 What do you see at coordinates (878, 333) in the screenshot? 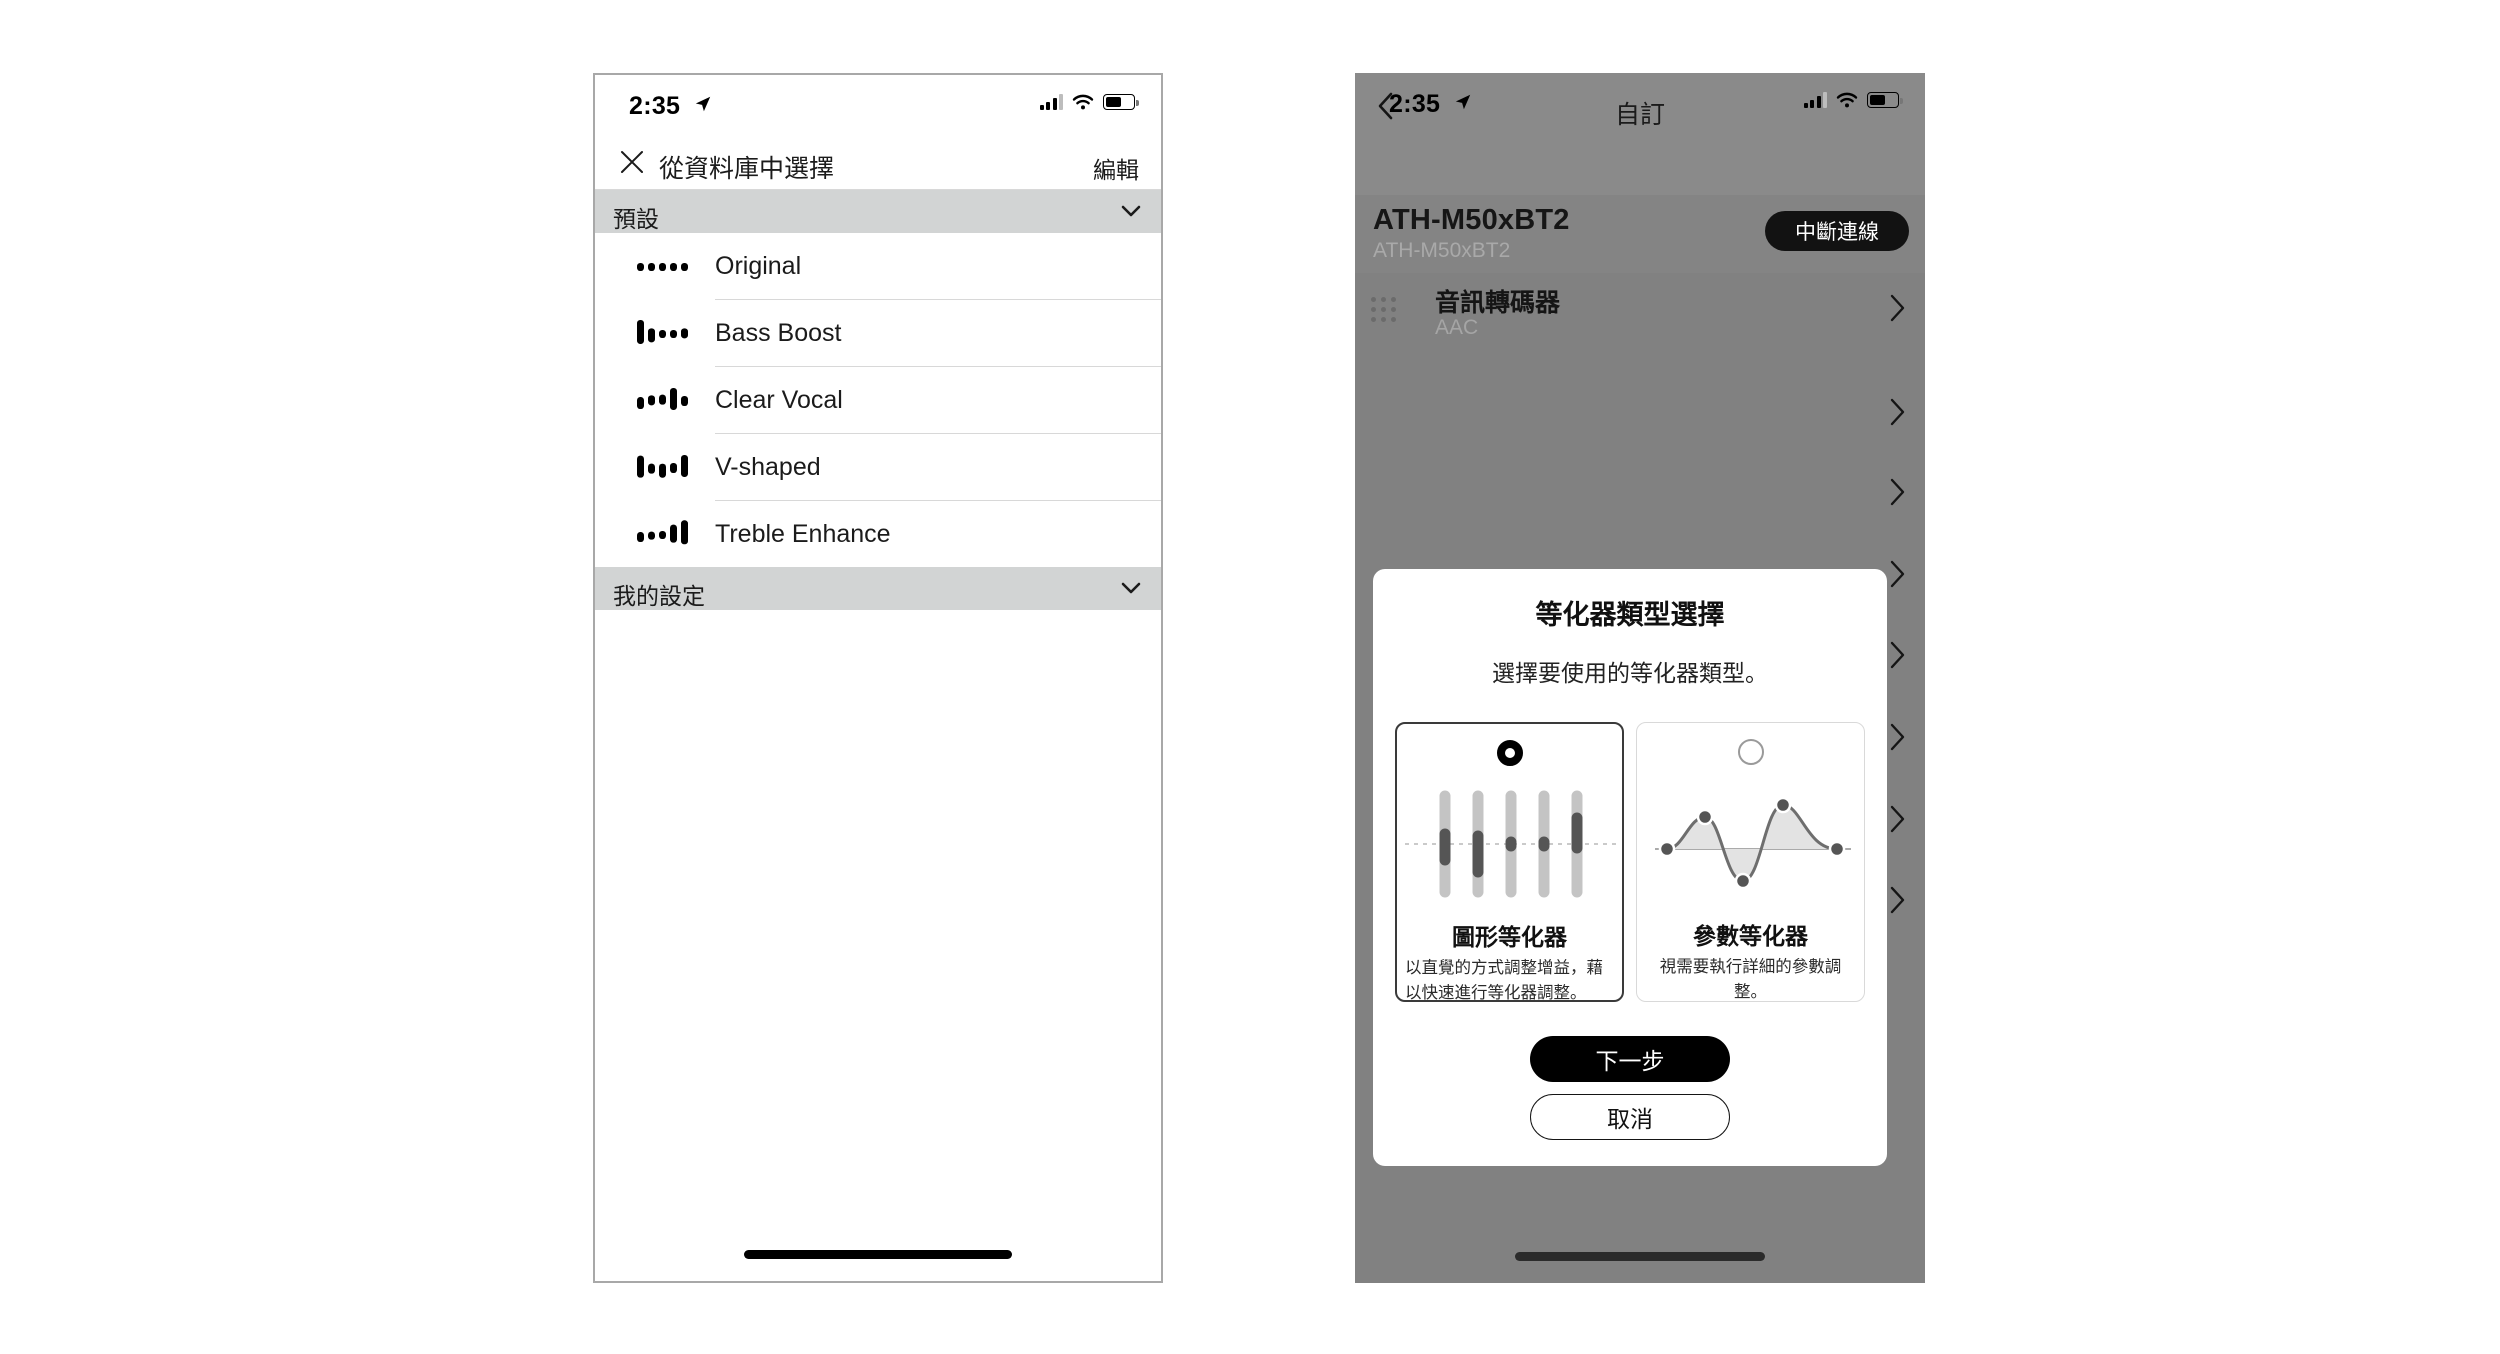
I see `preset-row: Bass Boost` at bounding box center [878, 333].